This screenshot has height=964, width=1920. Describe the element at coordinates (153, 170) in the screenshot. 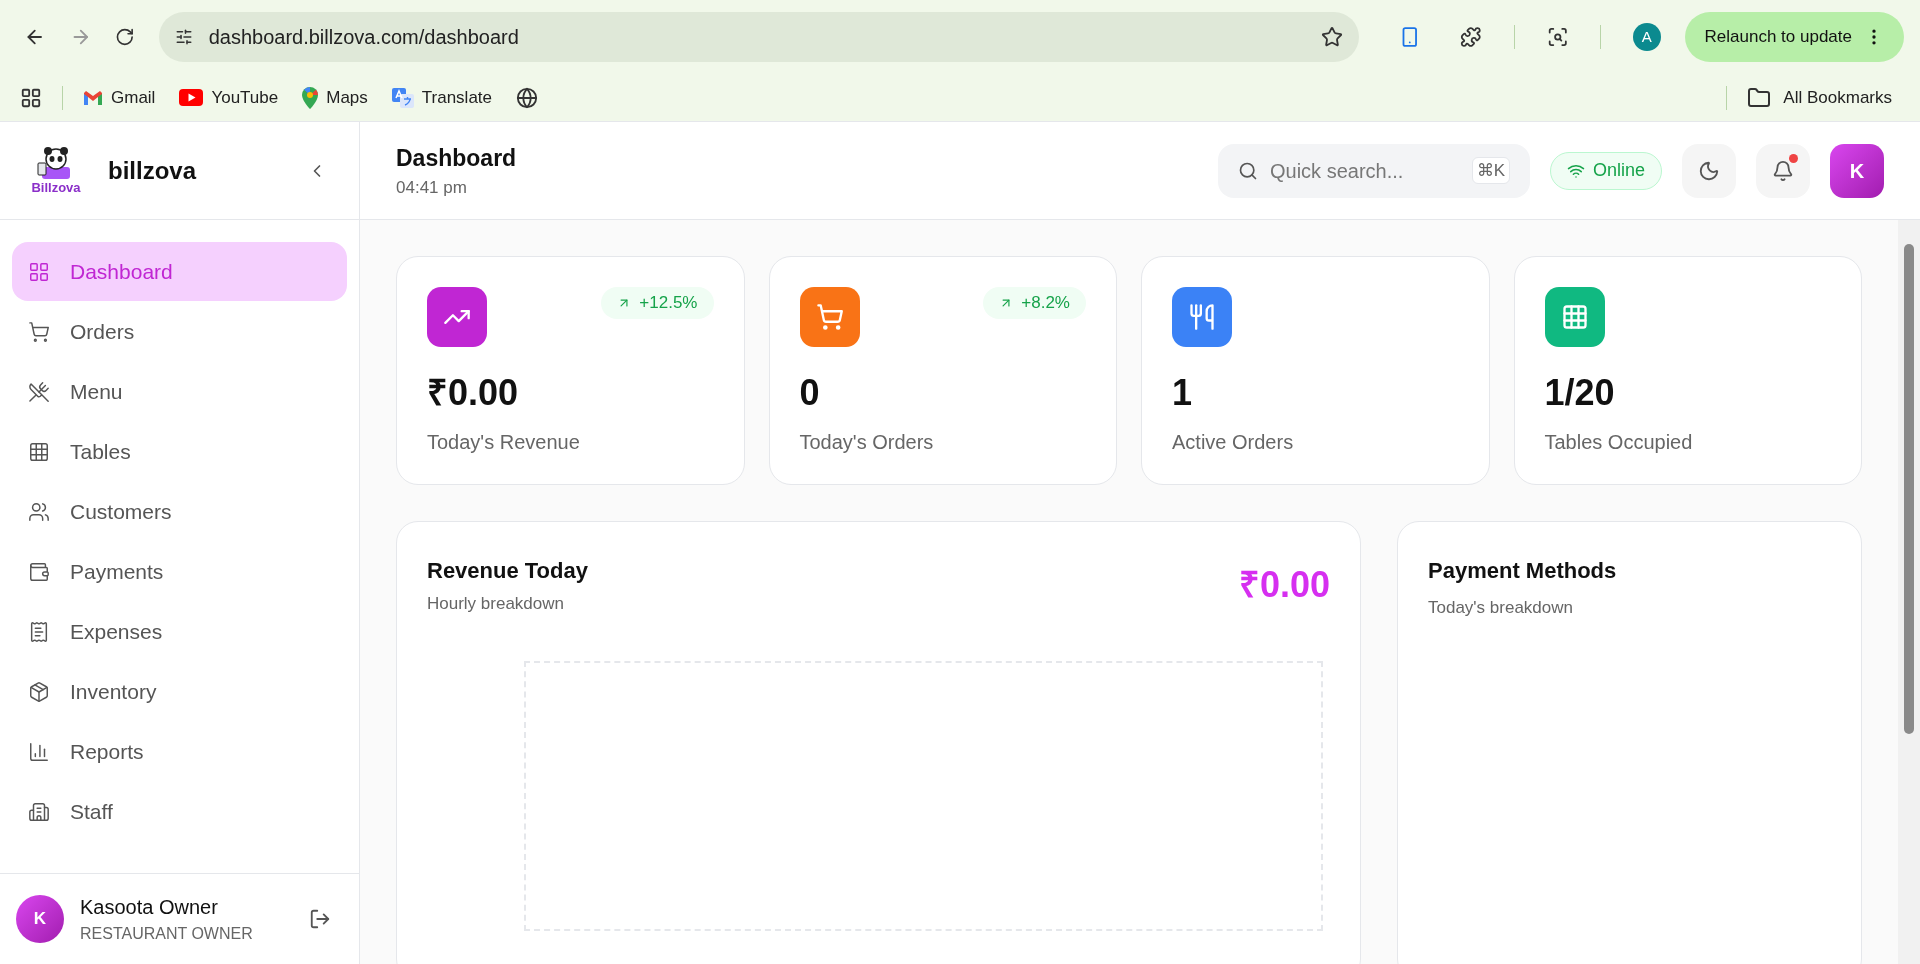

I see `brand-name: billzova` at that location.